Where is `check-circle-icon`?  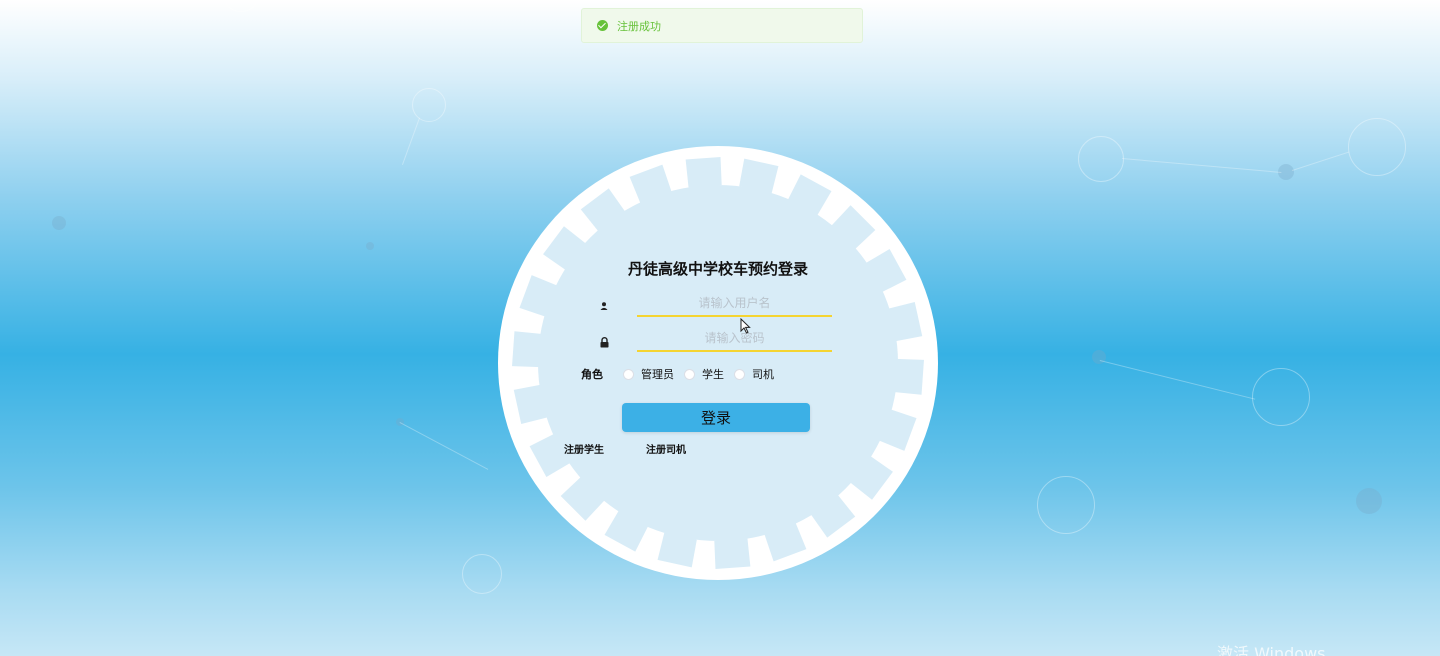 check-circle-icon is located at coordinates (602, 25).